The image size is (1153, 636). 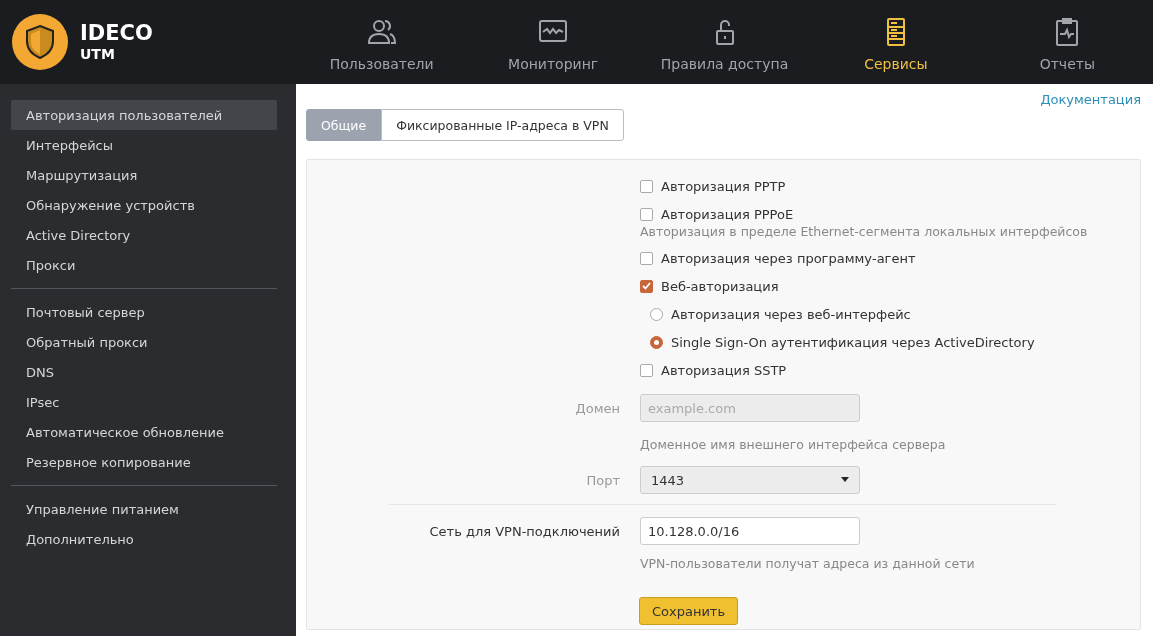 What do you see at coordinates (603, 480) in the screenshot?
I see `field-label: Порт` at bounding box center [603, 480].